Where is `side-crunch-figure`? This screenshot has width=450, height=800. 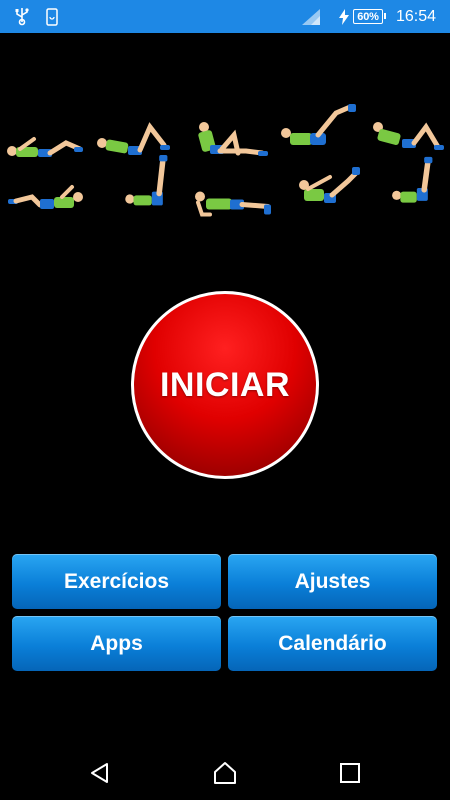 side-crunch-figure is located at coordinates (45, 197).